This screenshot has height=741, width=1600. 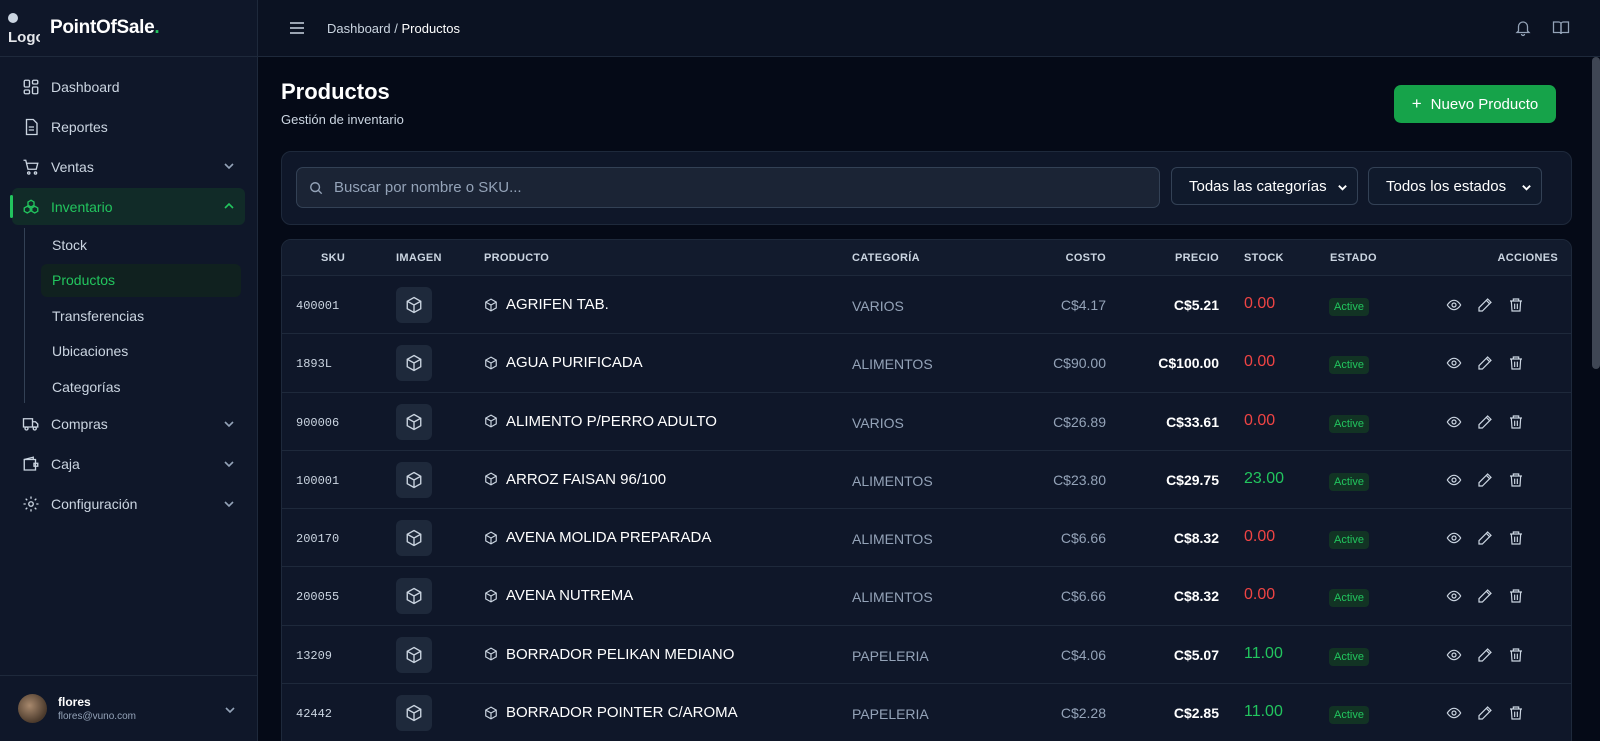 I want to click on product-cost: C$26.89, so click(x=1079, y=421).